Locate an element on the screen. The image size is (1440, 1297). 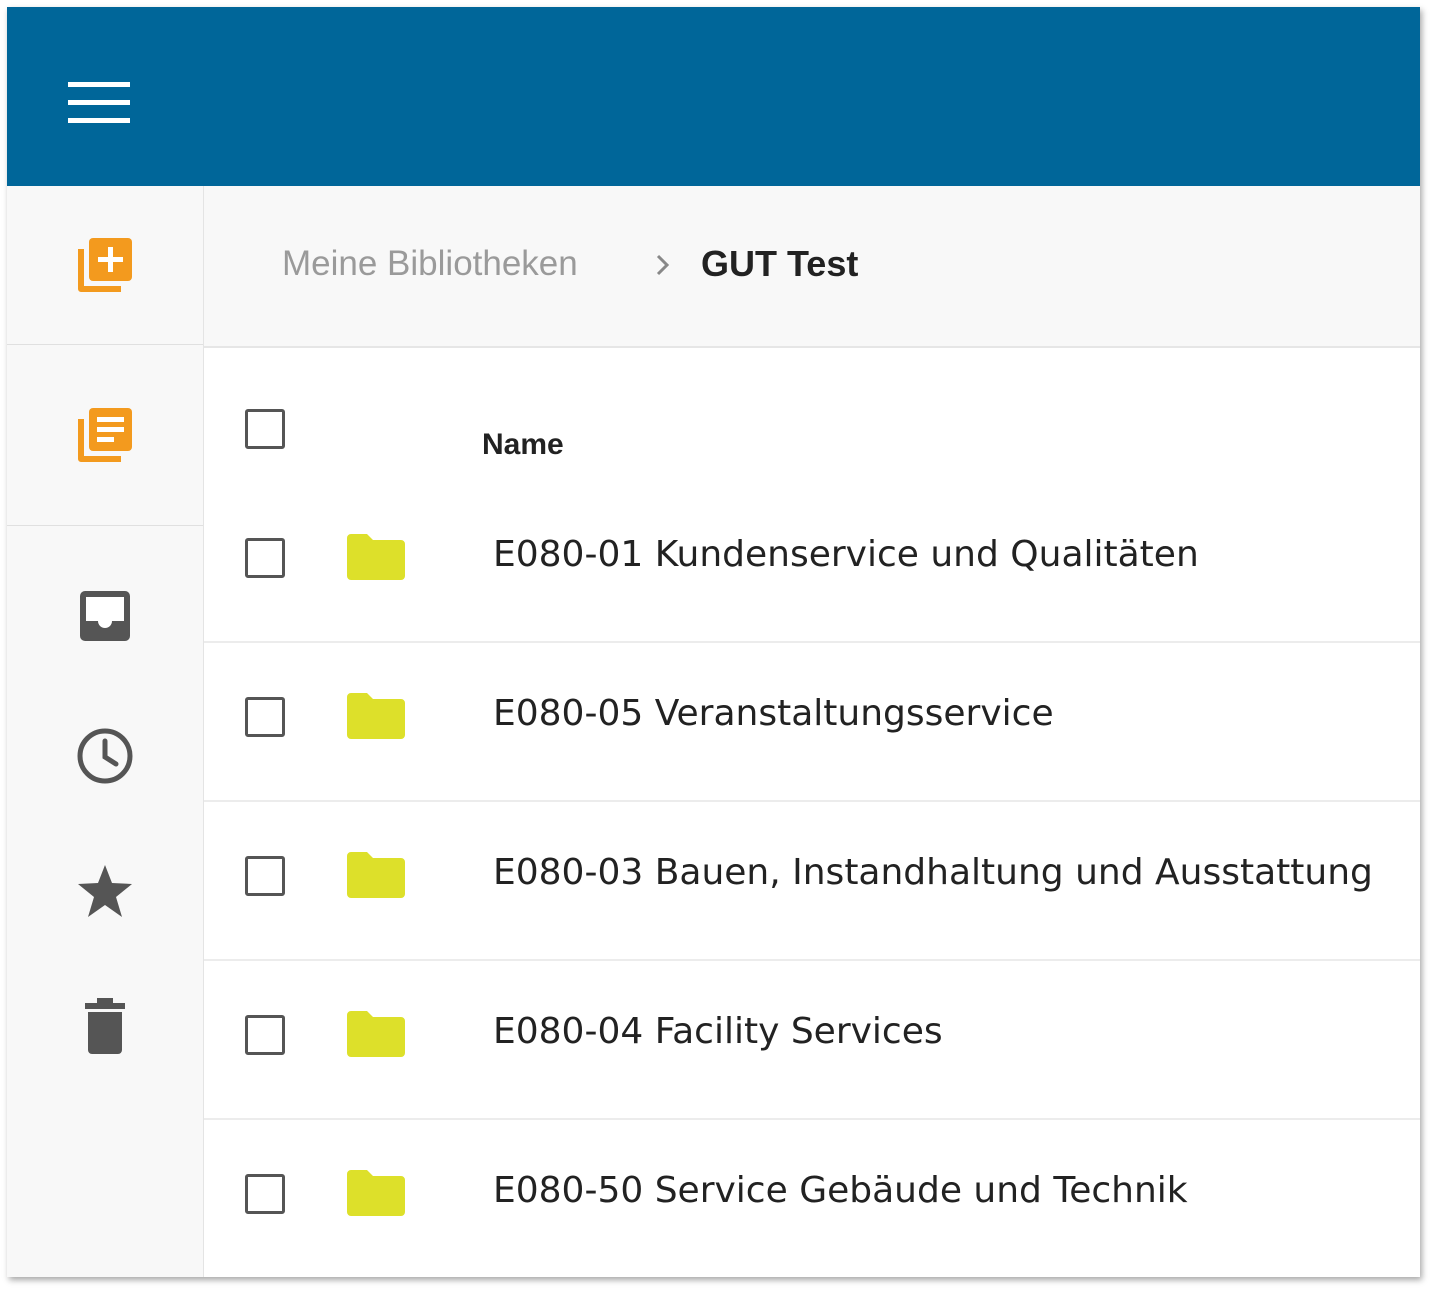
table-row: E080-04 Facility Services is located at coordinates (812, 1040).